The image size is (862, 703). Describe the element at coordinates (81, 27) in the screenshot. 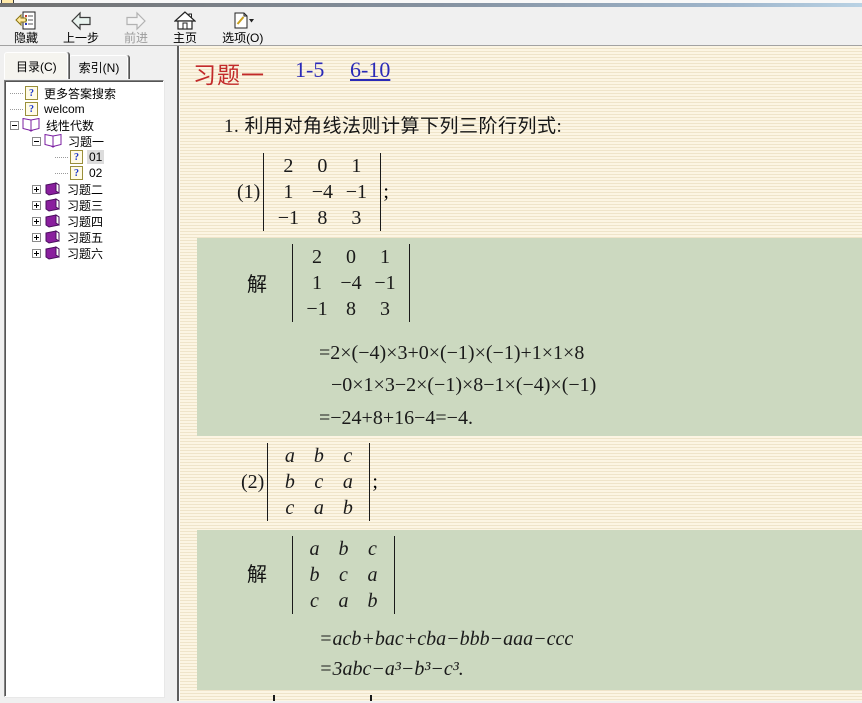

I see `back-button: 上一步` at that location.